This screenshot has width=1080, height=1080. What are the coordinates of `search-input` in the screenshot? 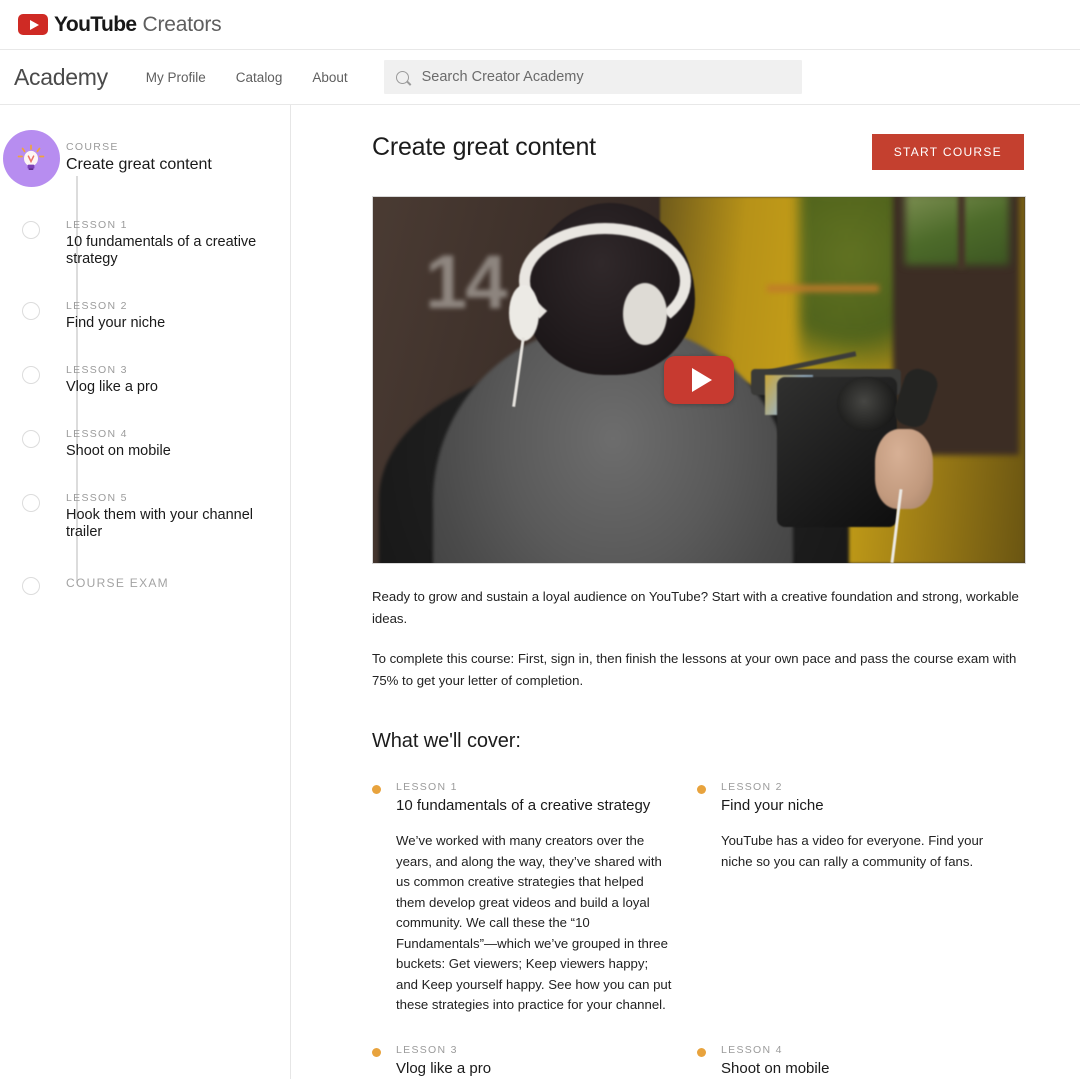 It's located at (604, 77).